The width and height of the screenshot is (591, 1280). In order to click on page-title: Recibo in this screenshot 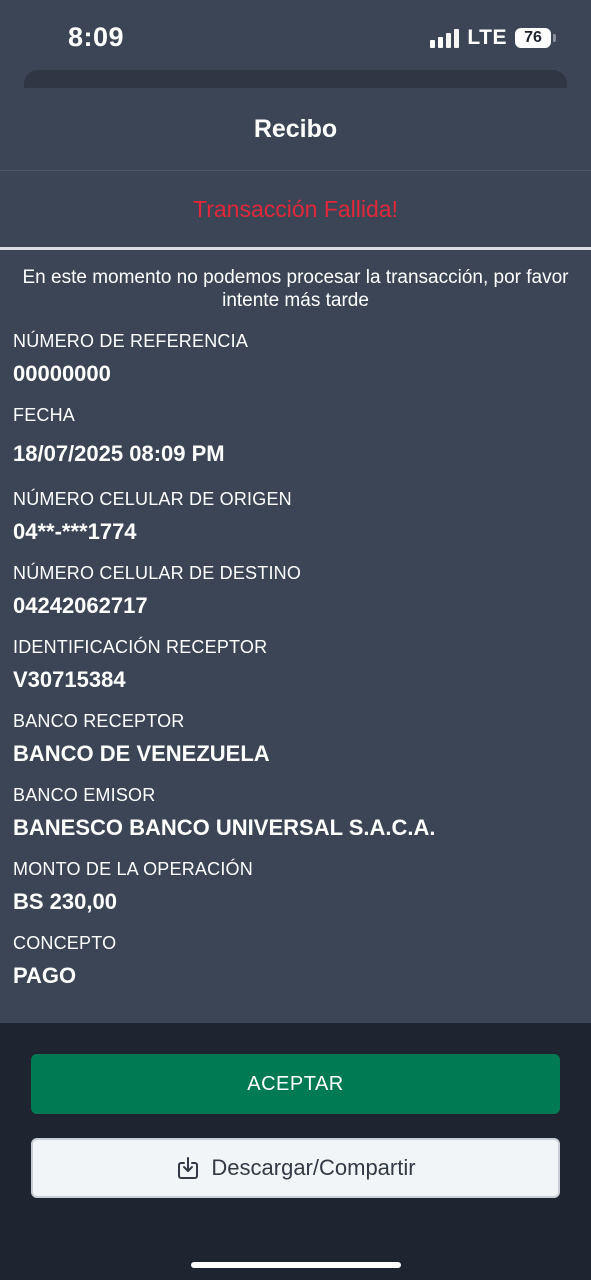, I will do `click(295, 128)`.